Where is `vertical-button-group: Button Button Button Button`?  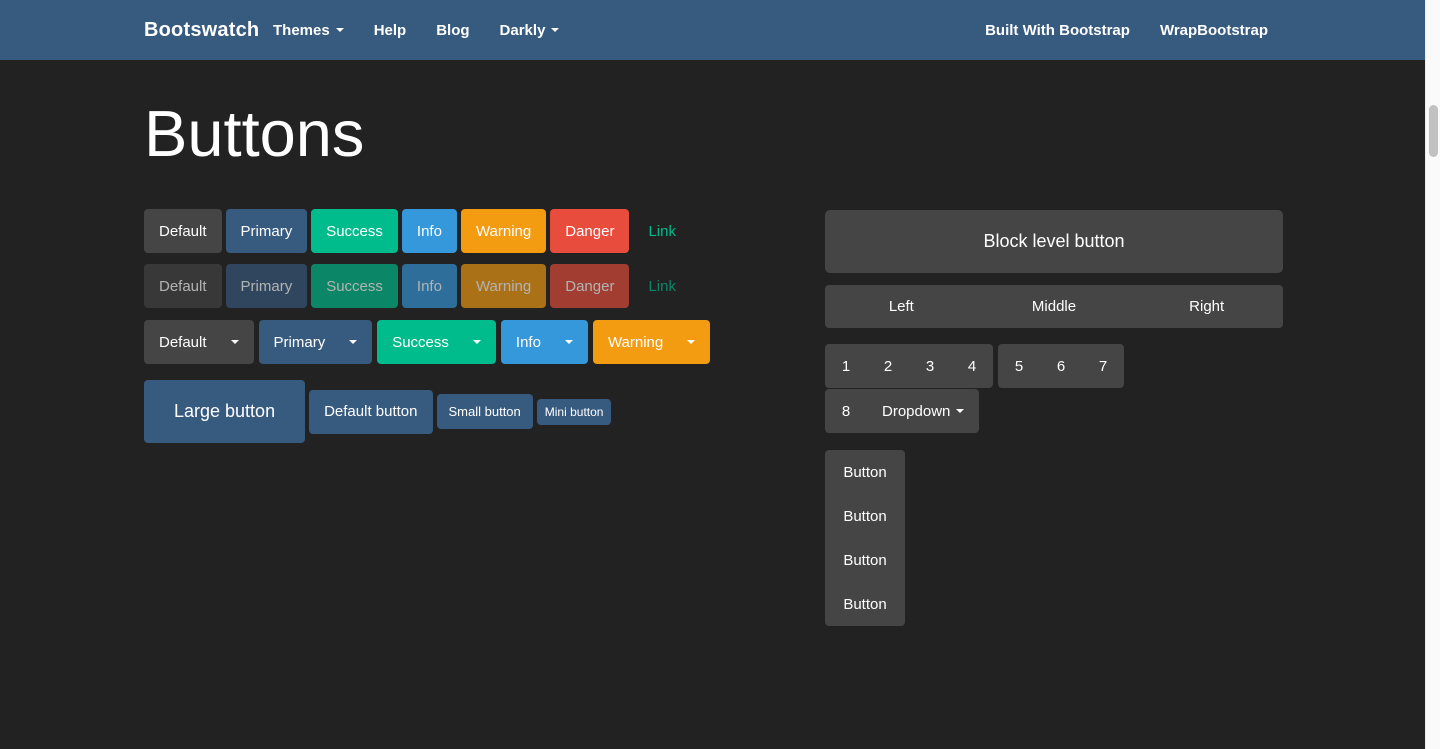 vertical-button-group: Button Button Button Button is located at coordinates (865, 538).